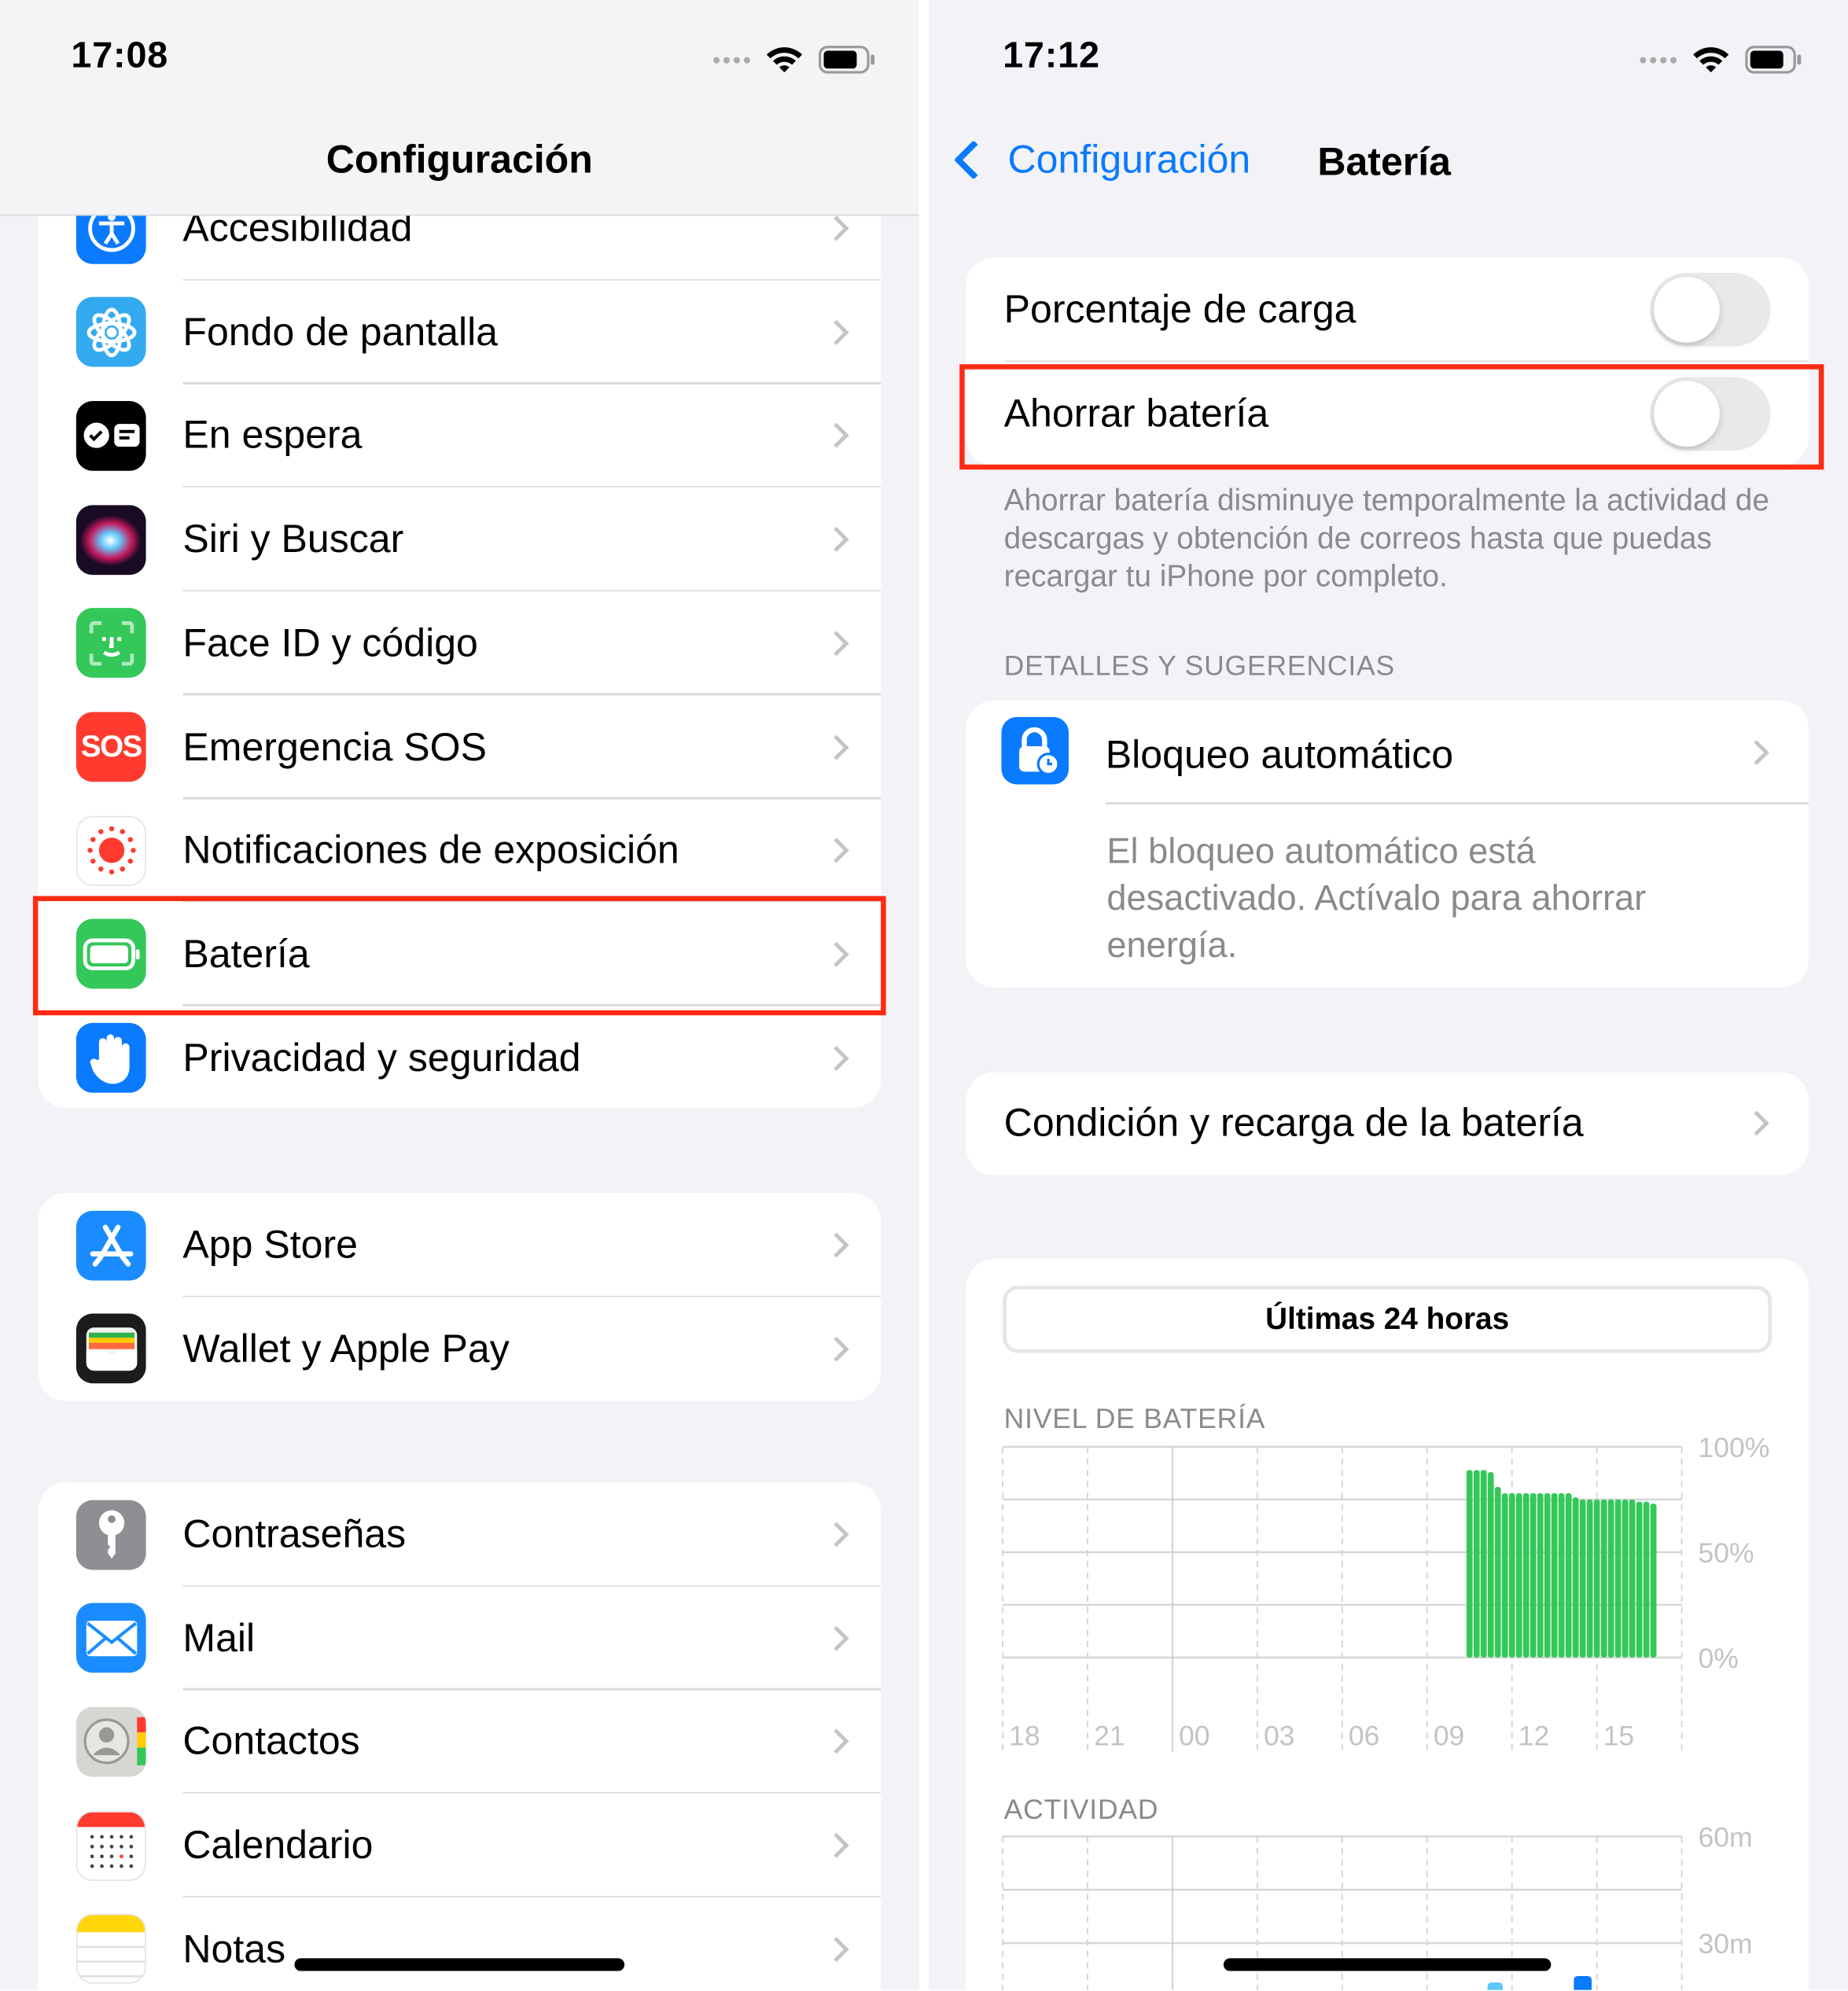  What do you see at coordinates (784, 59) in the screenshot?
I see `wifi-icon` at bounding box center [784, 59].